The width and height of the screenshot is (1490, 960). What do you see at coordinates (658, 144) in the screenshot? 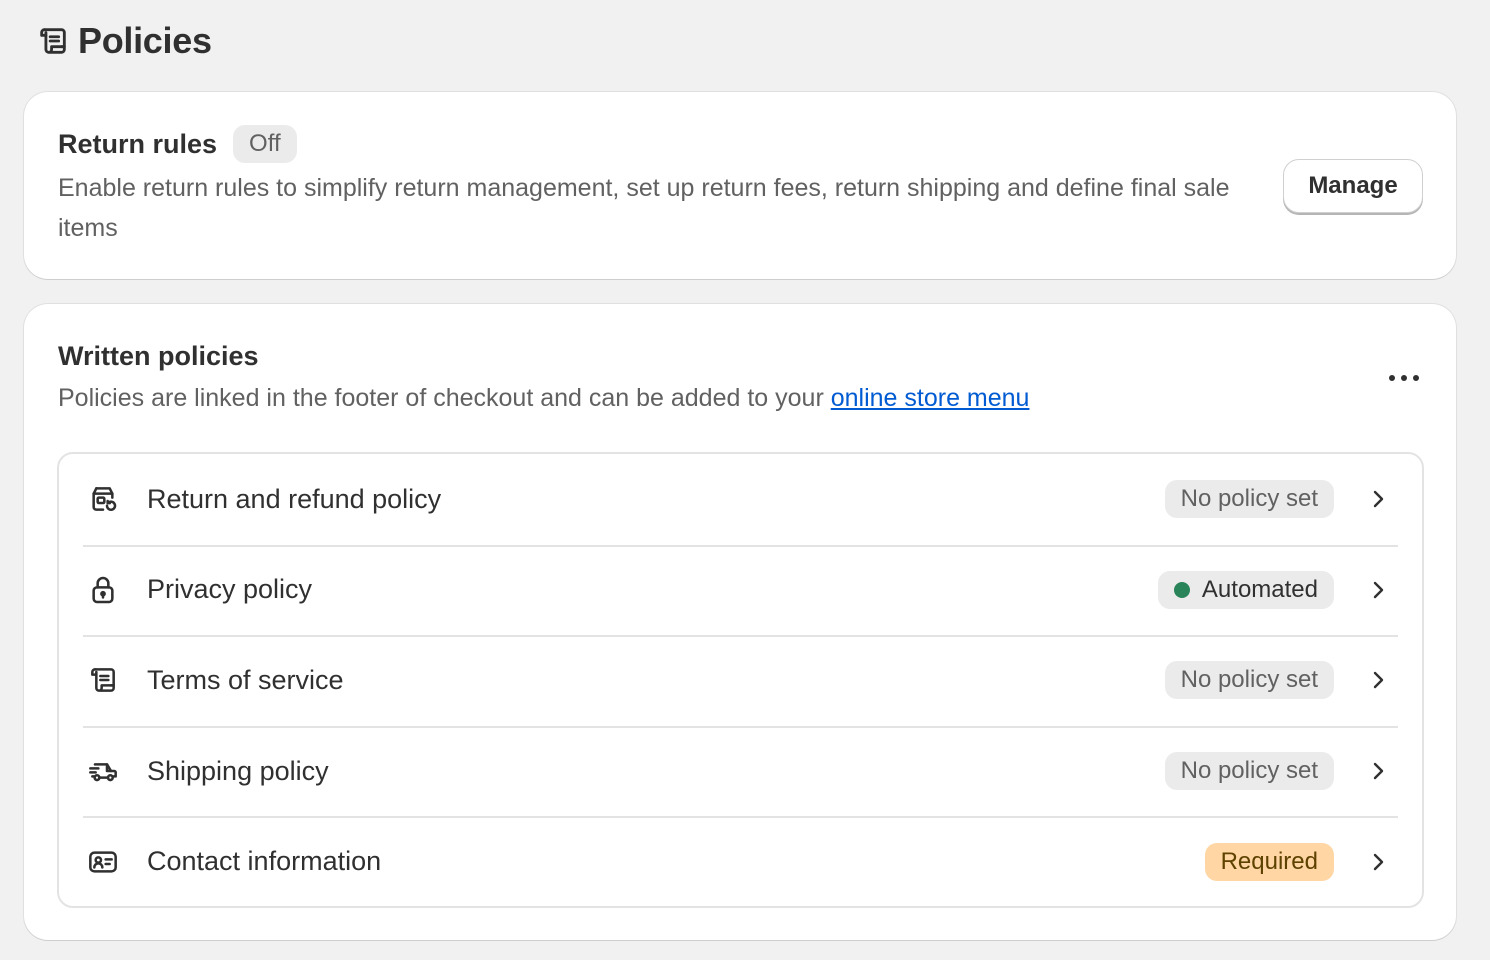
I see `return-rules-title-row: Return rules Off` at bounding box center [658, 144].